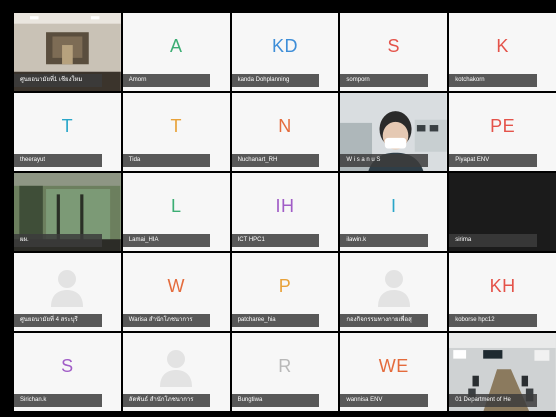 Image resolution: width=556 pixels, height=417 pixels. I want to click on participant-tile: ศูนยอนามัยที่ 4 สระบุรี, so click(67, 292).